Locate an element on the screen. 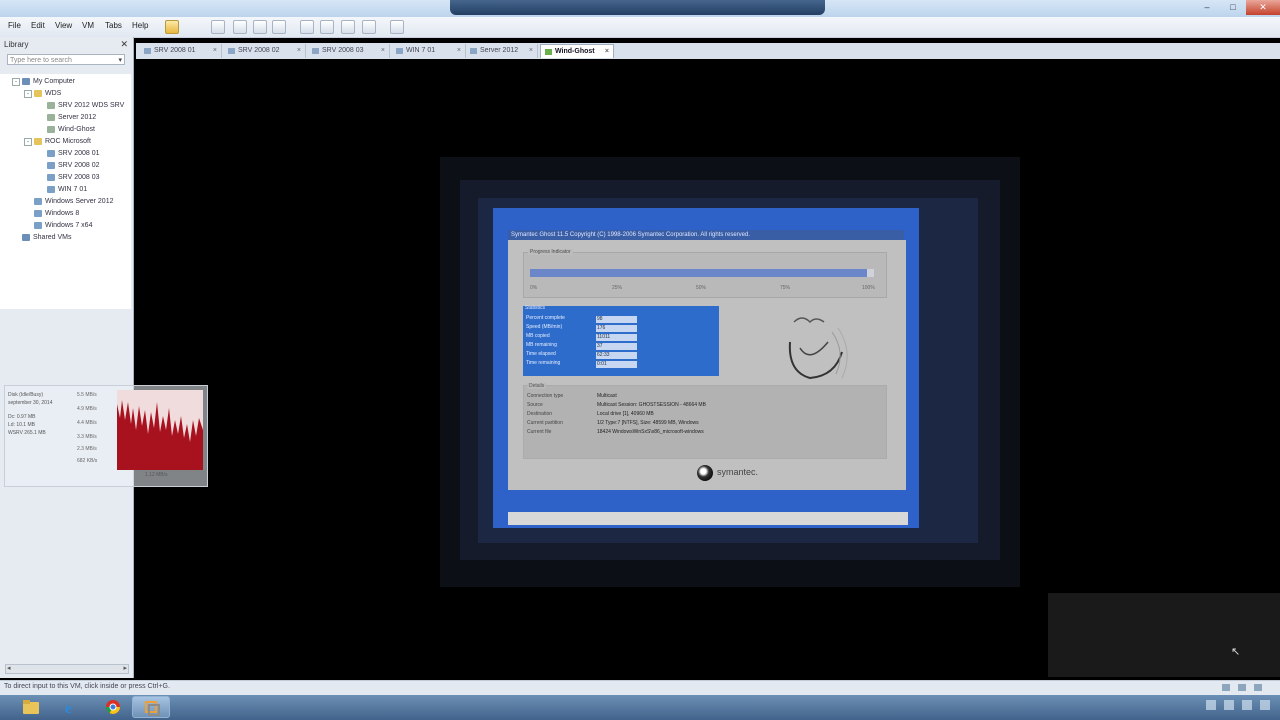  stat-value: 98 is located at coordinates (616, 319).